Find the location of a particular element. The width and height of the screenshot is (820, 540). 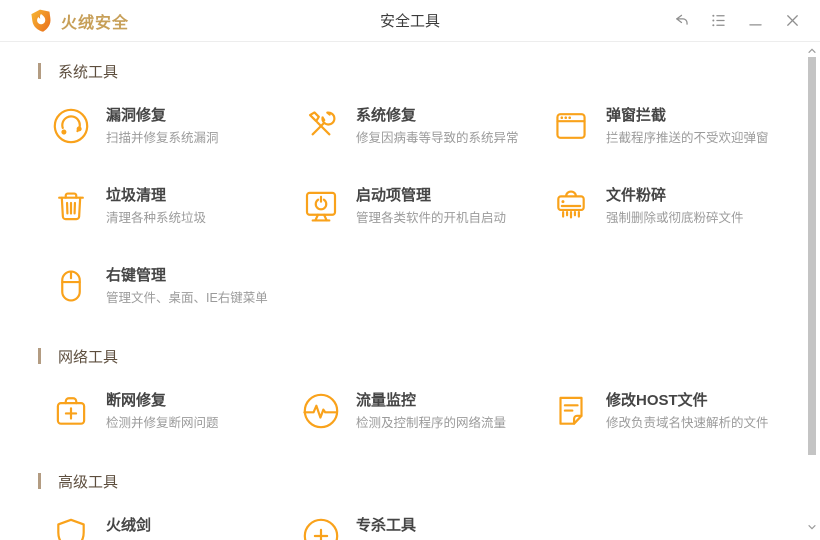

tool-junk-clean: 垃圾清理清理各种系统垃圾 is located at coordinates (175, 209).